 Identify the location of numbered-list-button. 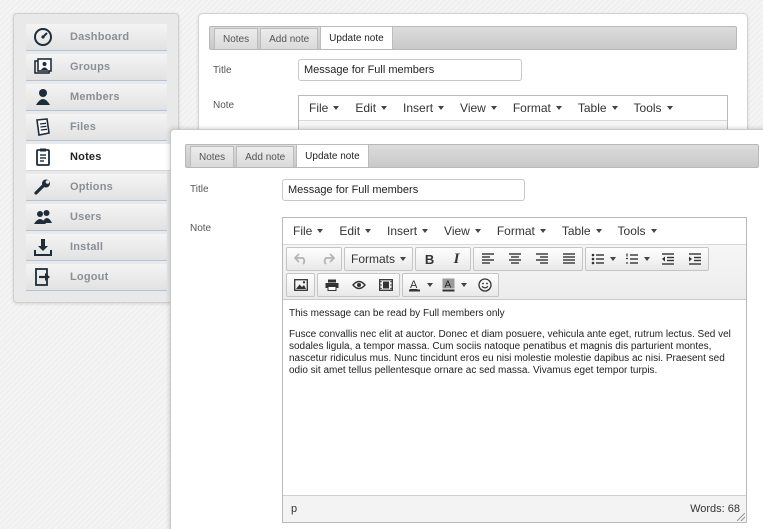
(637, 259).